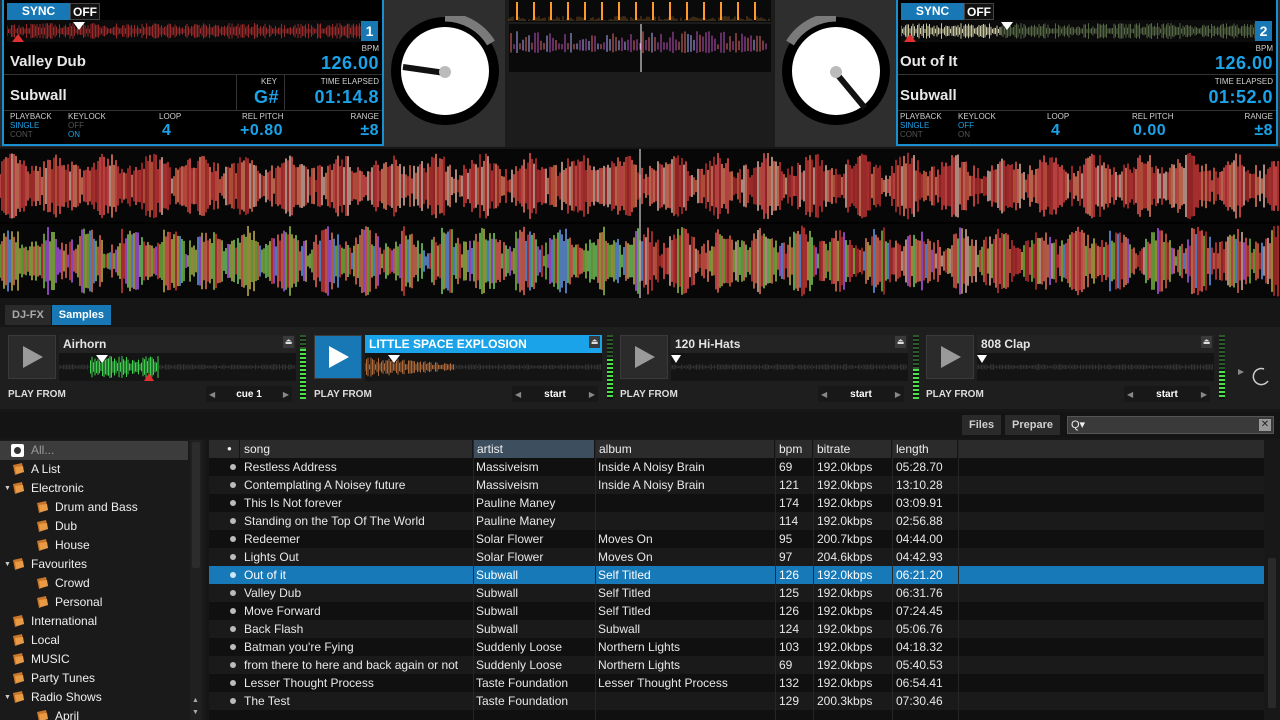 The height and width of the screenshot is (720, 1280). Describe the element at coordinates (836, 71) in the screenshot. I see `deck-right-platter` at that location.